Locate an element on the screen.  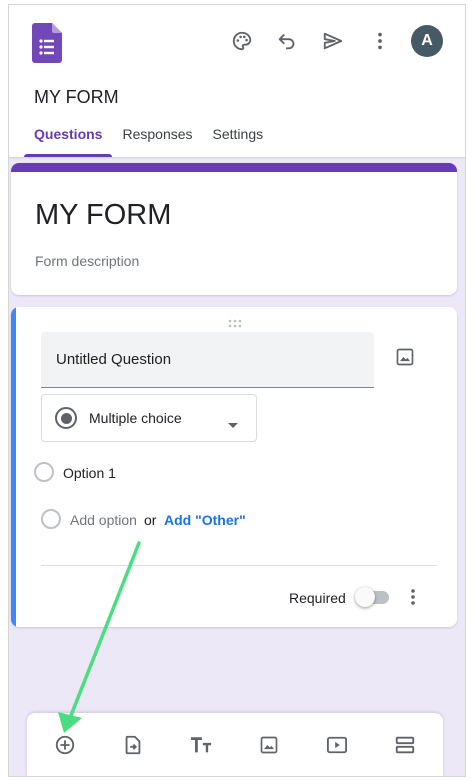
add-option-link: Add option is located at coordinates (103, 520).